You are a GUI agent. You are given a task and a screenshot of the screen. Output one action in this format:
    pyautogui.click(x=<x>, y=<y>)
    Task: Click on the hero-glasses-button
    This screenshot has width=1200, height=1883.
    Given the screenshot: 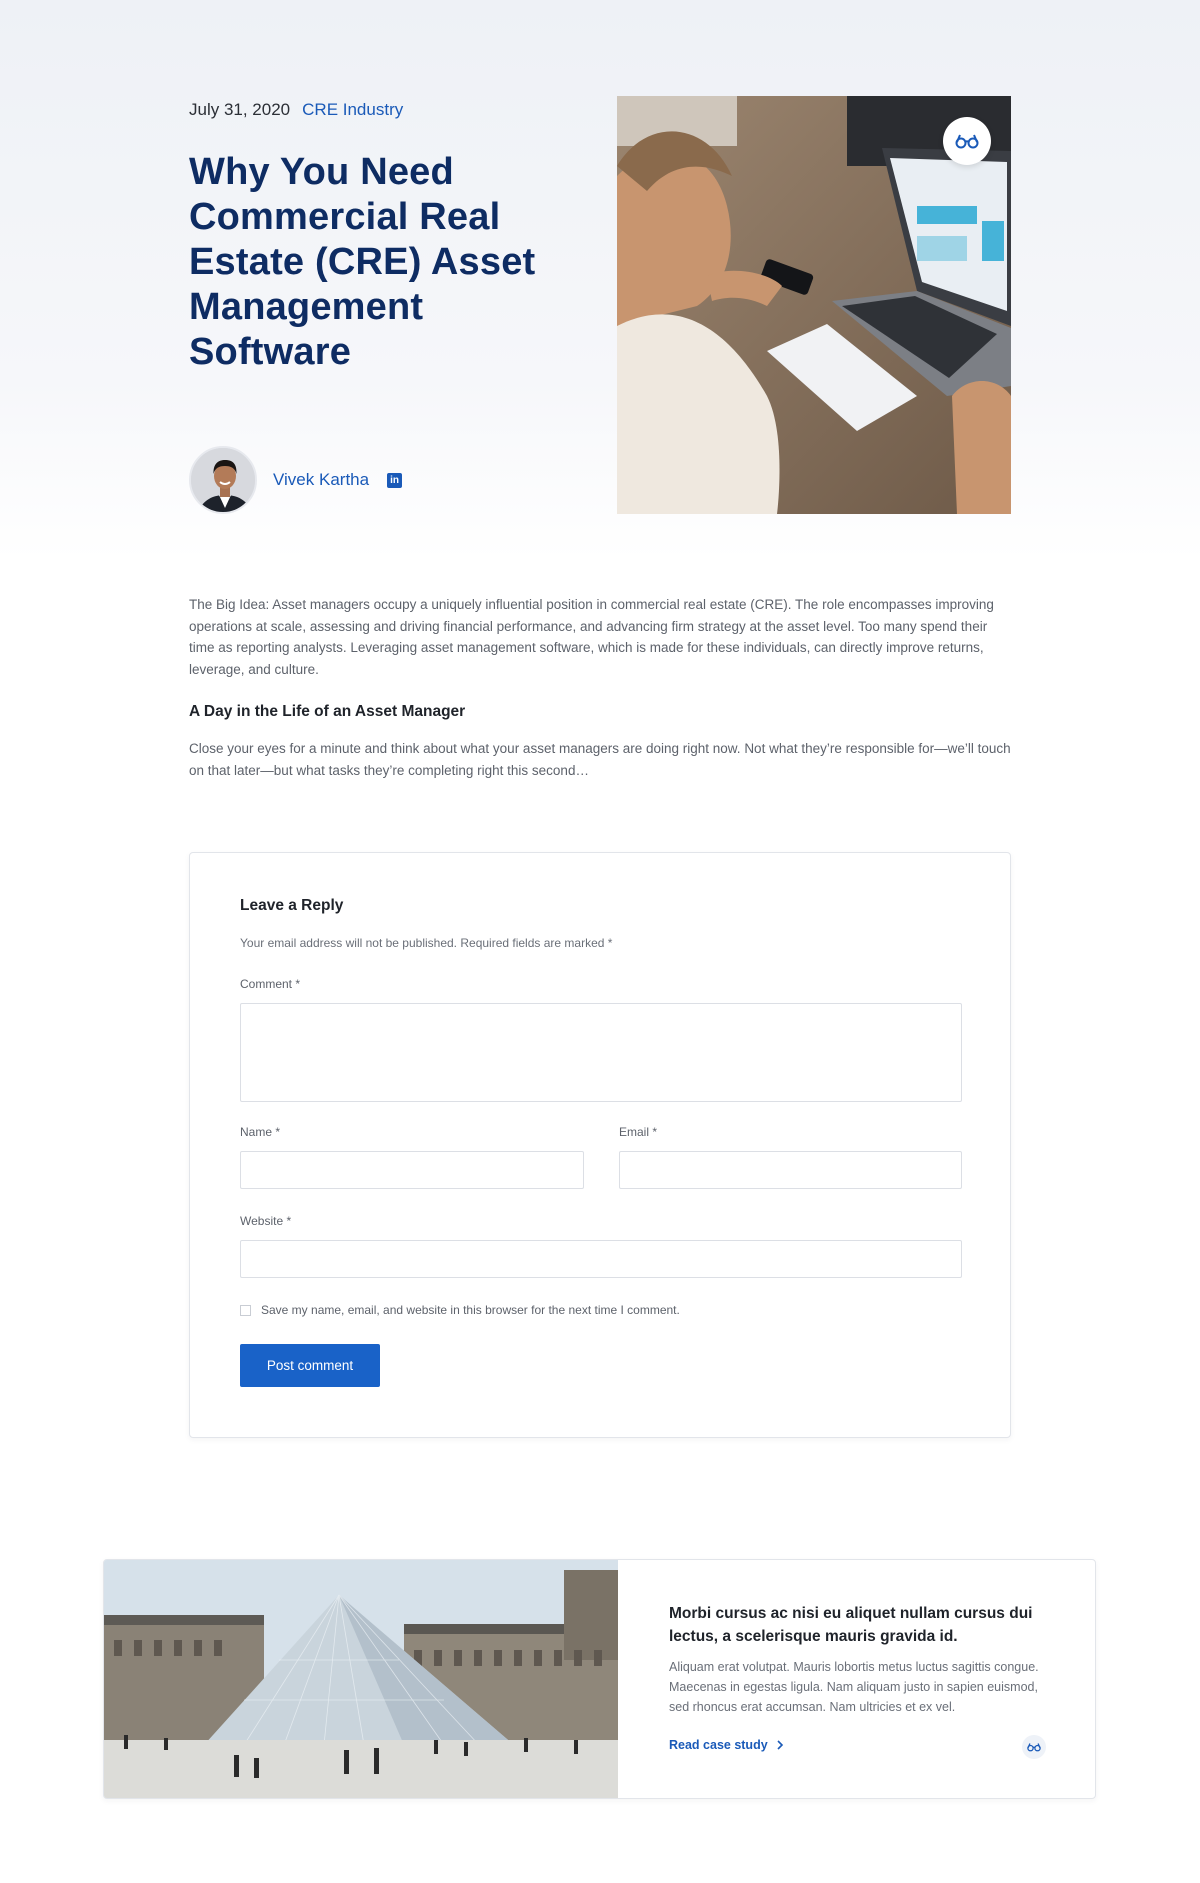 What is the action you would take?
    pyautogui.click(x=967, y=141)
    